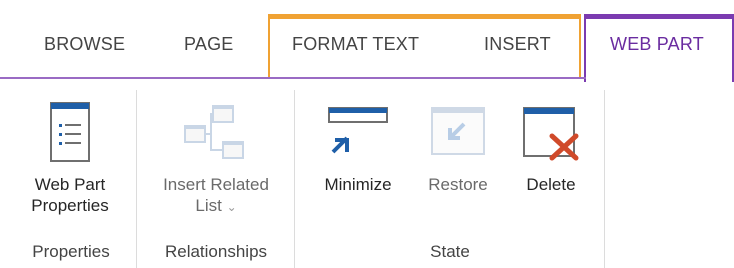 The image size is (734, 268). I want to click on web-part-properties-label-line1: Web Part, so click(70, 184).